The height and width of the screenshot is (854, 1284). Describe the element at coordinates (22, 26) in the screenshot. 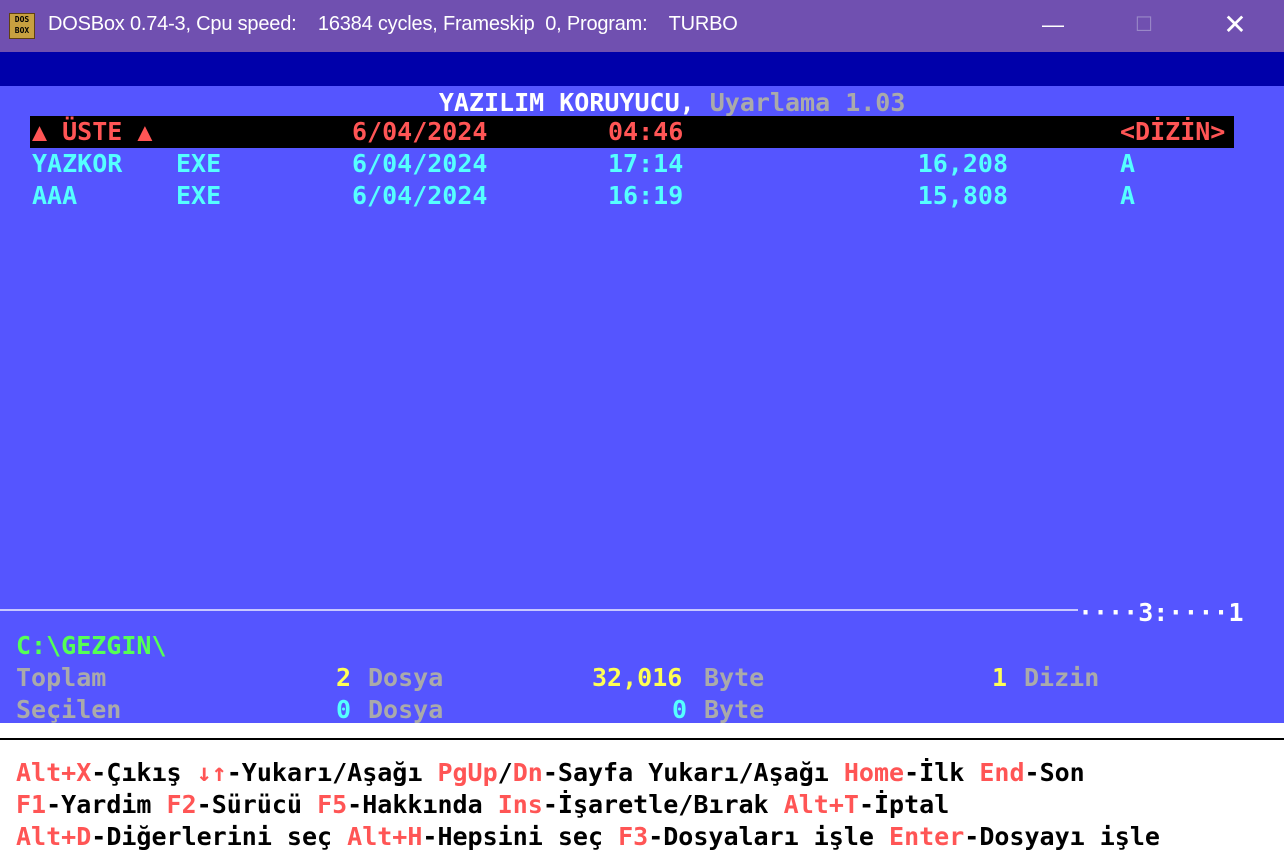

I see `dosbox-app-icon: DOS BOX` at that location.